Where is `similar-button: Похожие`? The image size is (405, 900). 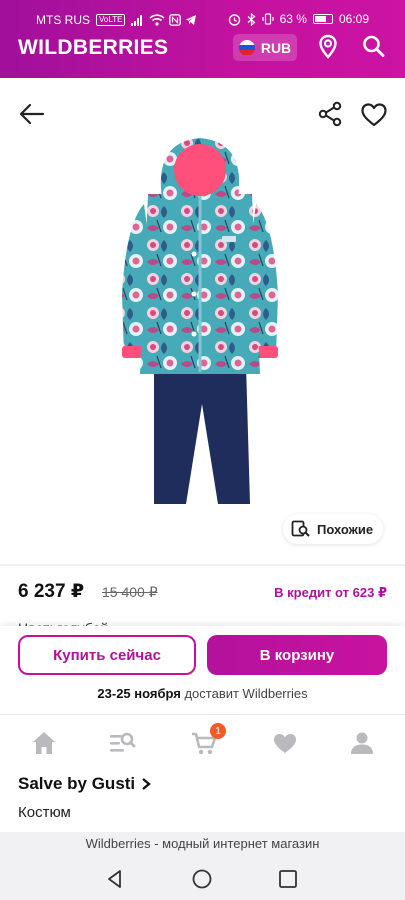
similar-button: Похожие is located at coordinates (333, 529).